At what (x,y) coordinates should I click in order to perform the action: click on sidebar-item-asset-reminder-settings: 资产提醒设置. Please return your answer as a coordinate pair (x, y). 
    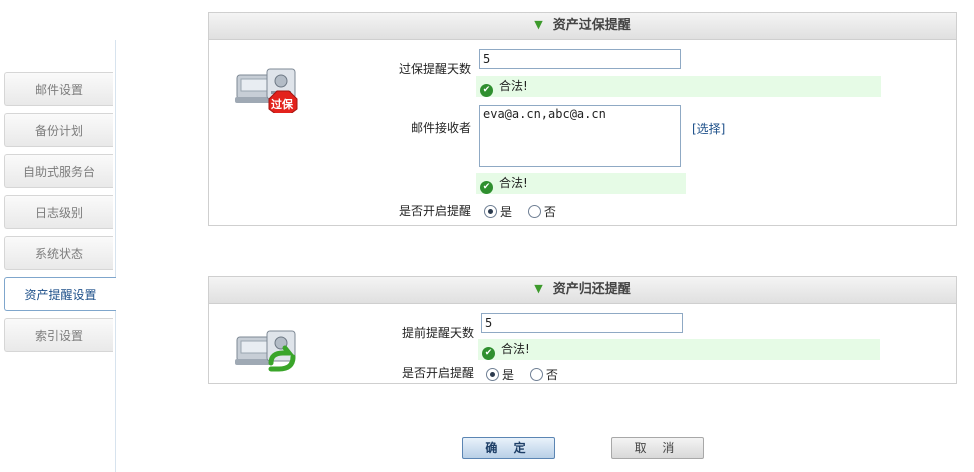
    Looking at the image, I should click on (60, 294).